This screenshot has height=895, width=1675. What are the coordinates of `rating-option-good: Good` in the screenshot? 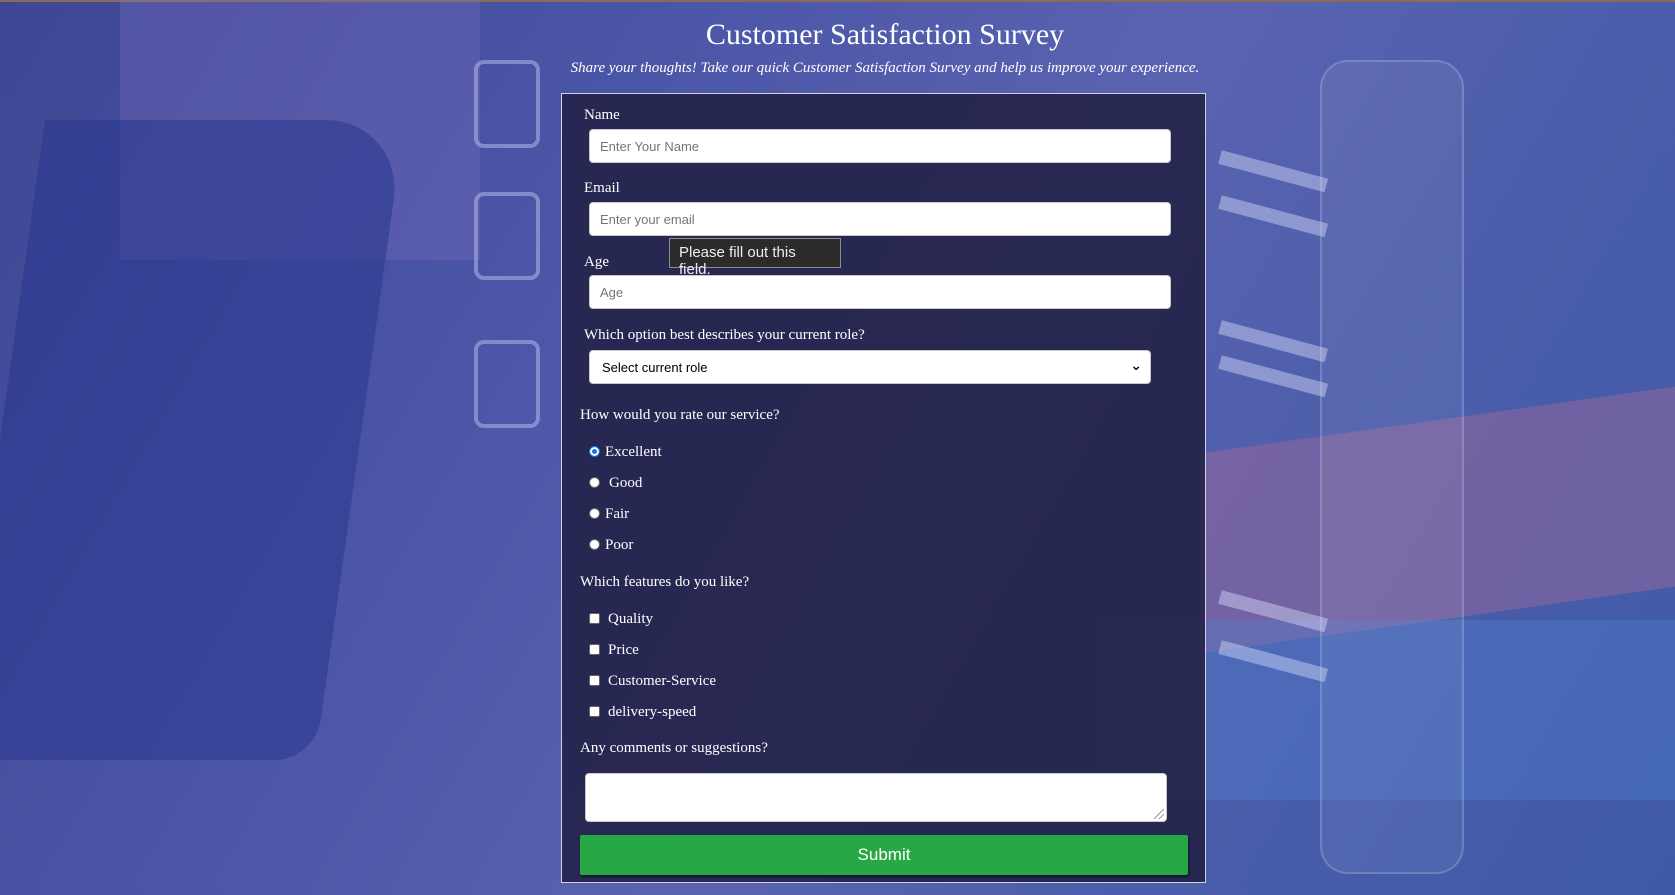 It's located at (626, 483).